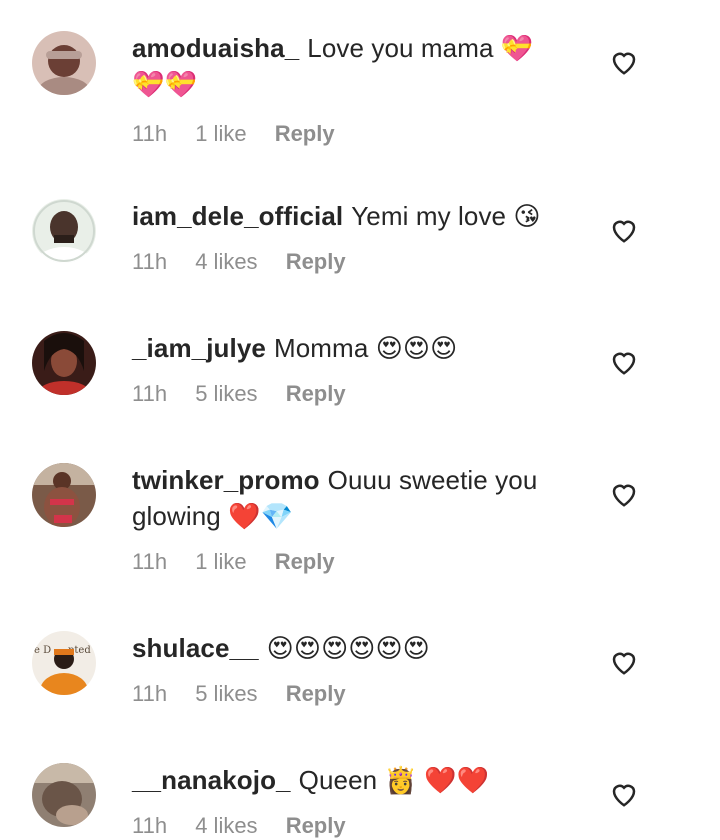 The height and width of the screenshot is (840, 720). I want to click on svg-text: e D, so click(42, 650).